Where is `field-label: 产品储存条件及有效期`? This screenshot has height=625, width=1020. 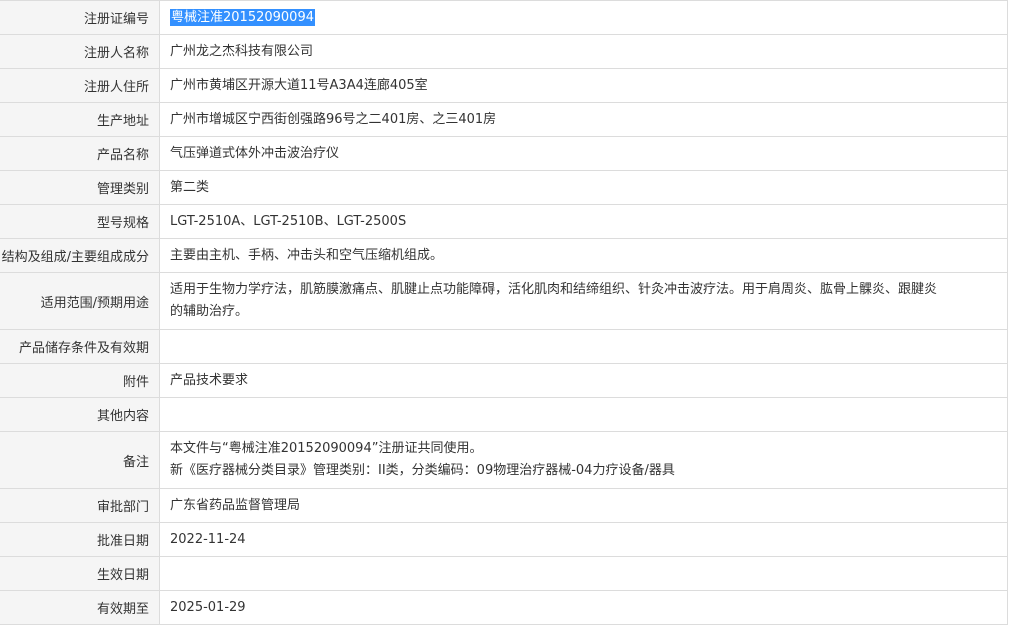
field-label: 产品储存条件及有效期 is located at coordinates (80, 346).